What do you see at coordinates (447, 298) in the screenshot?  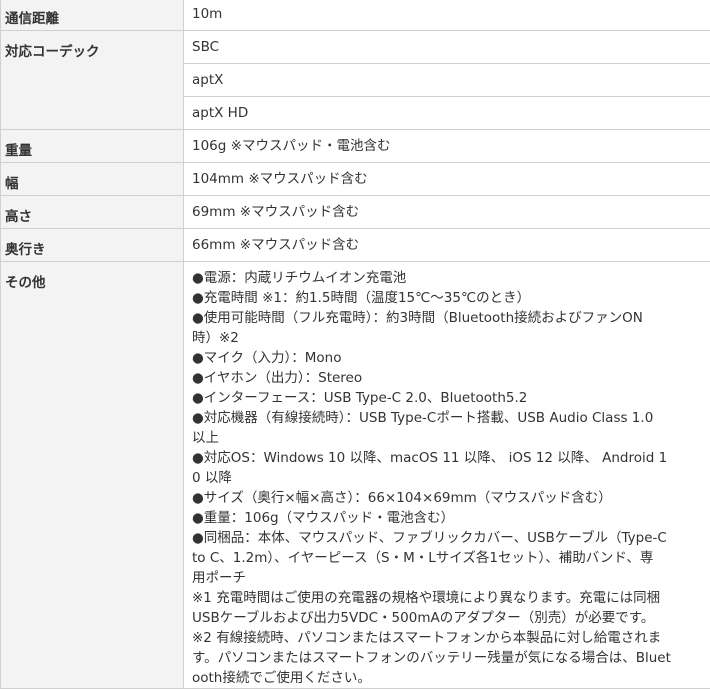 I see `detail-line: ●充電時間 ※1：約1.5時間（温度15℃～35℃のとき）` at bounding box center [447, 298].